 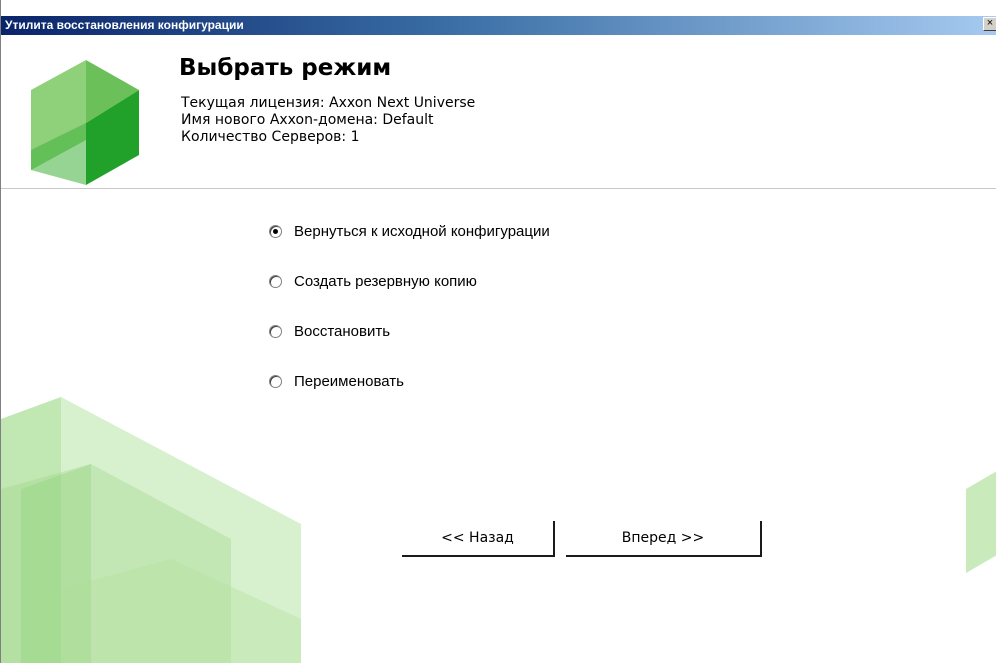 What do you see at coordinates (409, 398) in the screenshot?
I see `mode-option-rename: Переименовать` at bounding box center [409, 398].